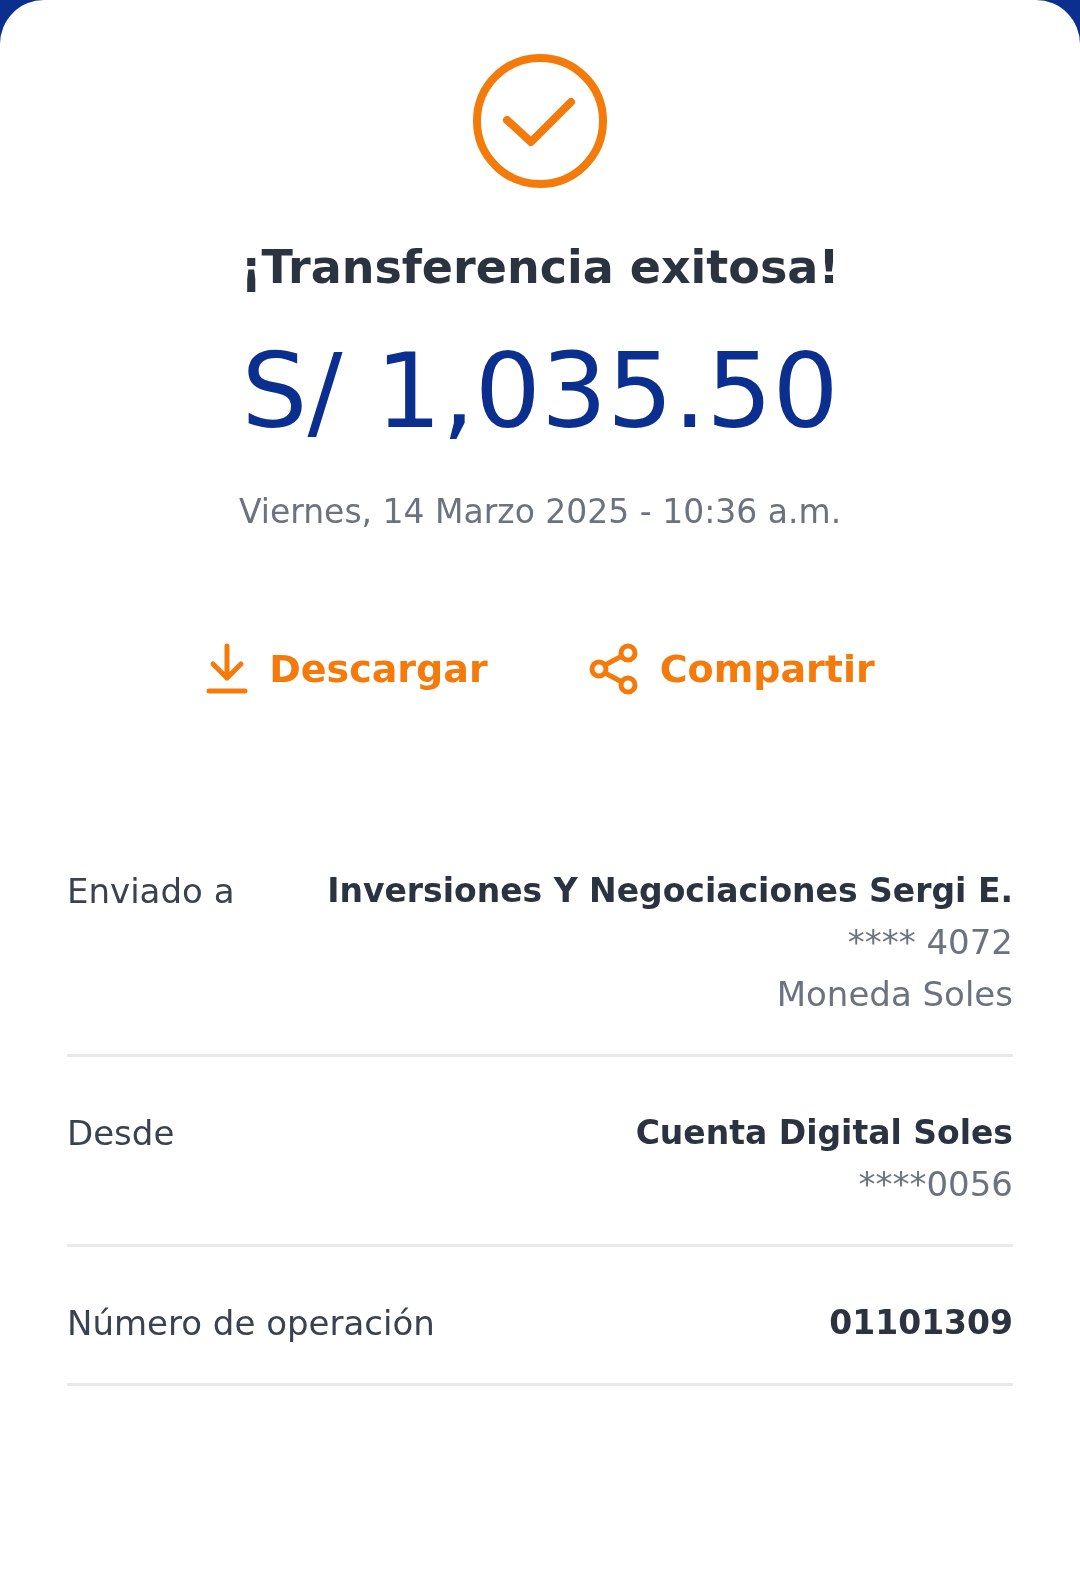 The width and height of the screenshot is (1080, 1571). Describe the element at coordinates (670, 891) in the screenshot. I see `detail-value: Inversiones Y Negociaciones Sergi E.` at that location.